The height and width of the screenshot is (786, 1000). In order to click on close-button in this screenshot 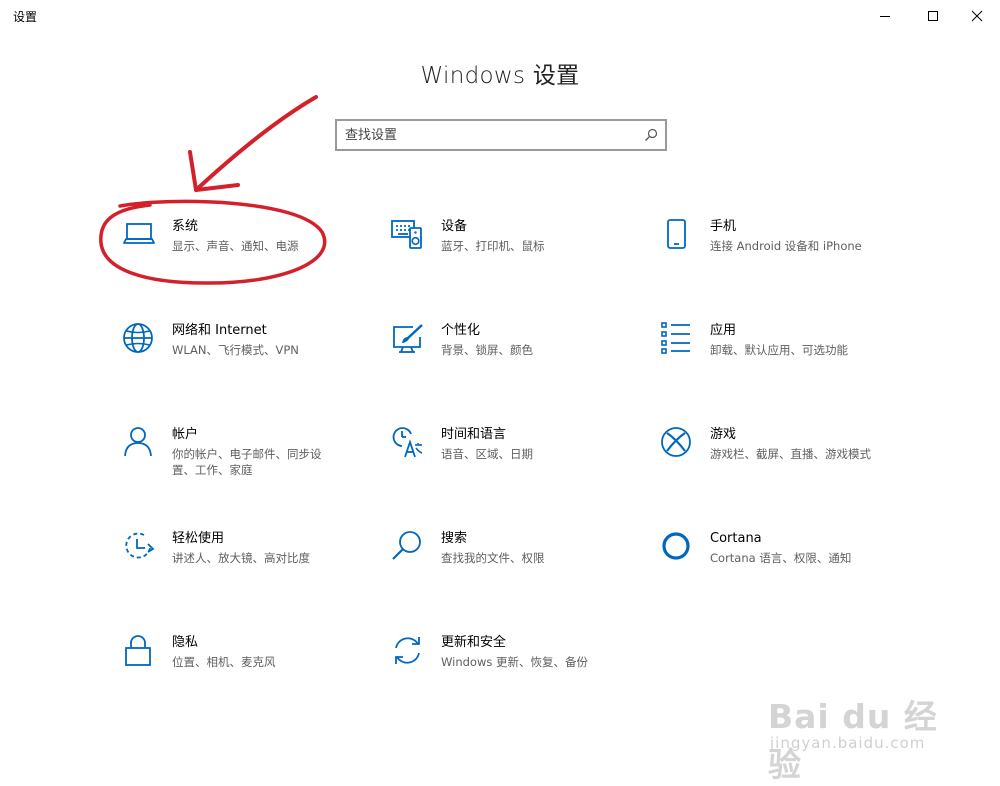, I will do `click(977, 16)`.